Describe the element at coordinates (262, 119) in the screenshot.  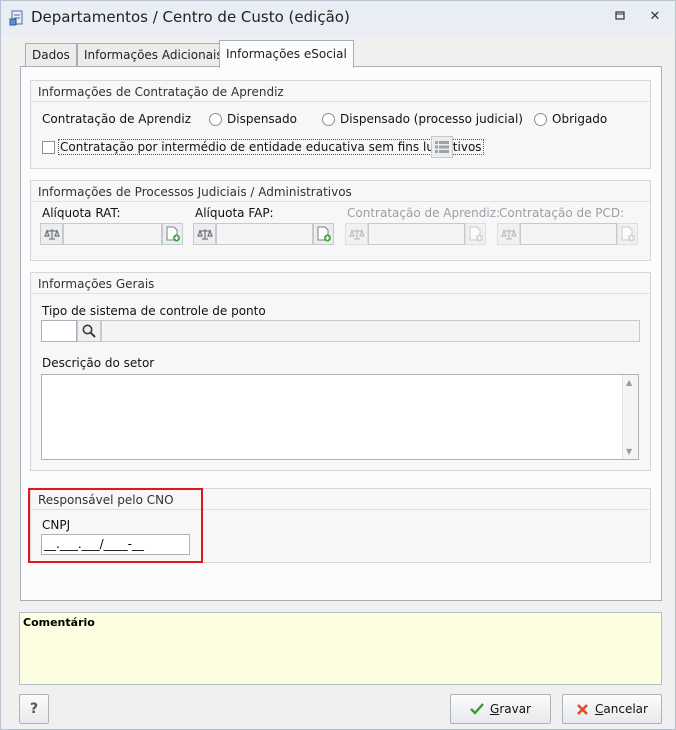
I see `radio-label: Dispensado` at that location.